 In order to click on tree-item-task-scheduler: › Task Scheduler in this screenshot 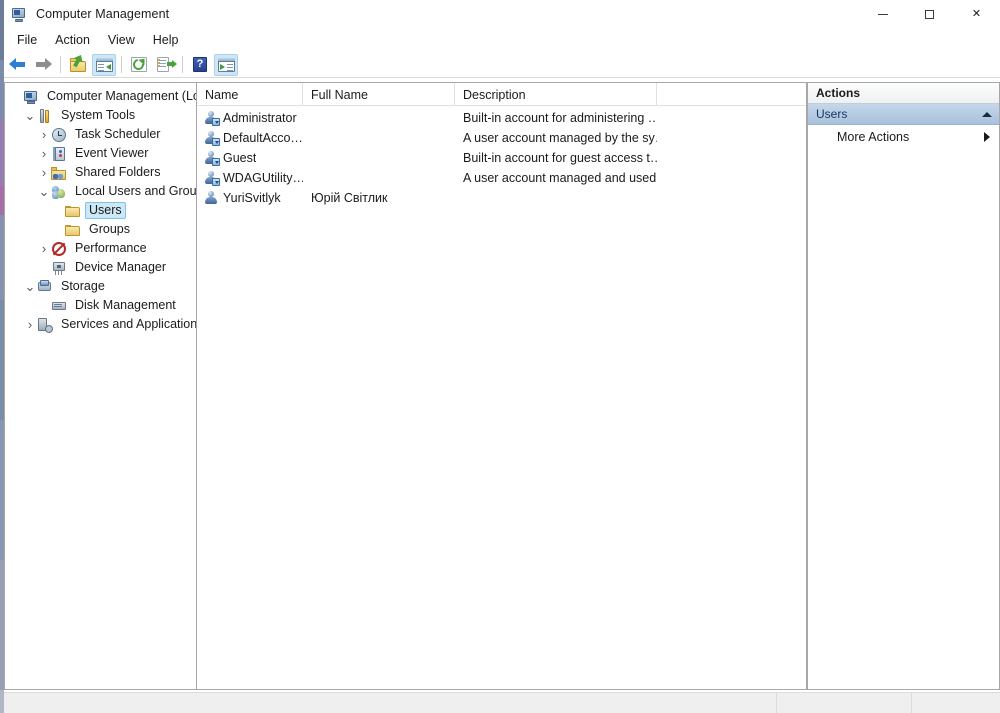, I will do `click(100, 134)`.